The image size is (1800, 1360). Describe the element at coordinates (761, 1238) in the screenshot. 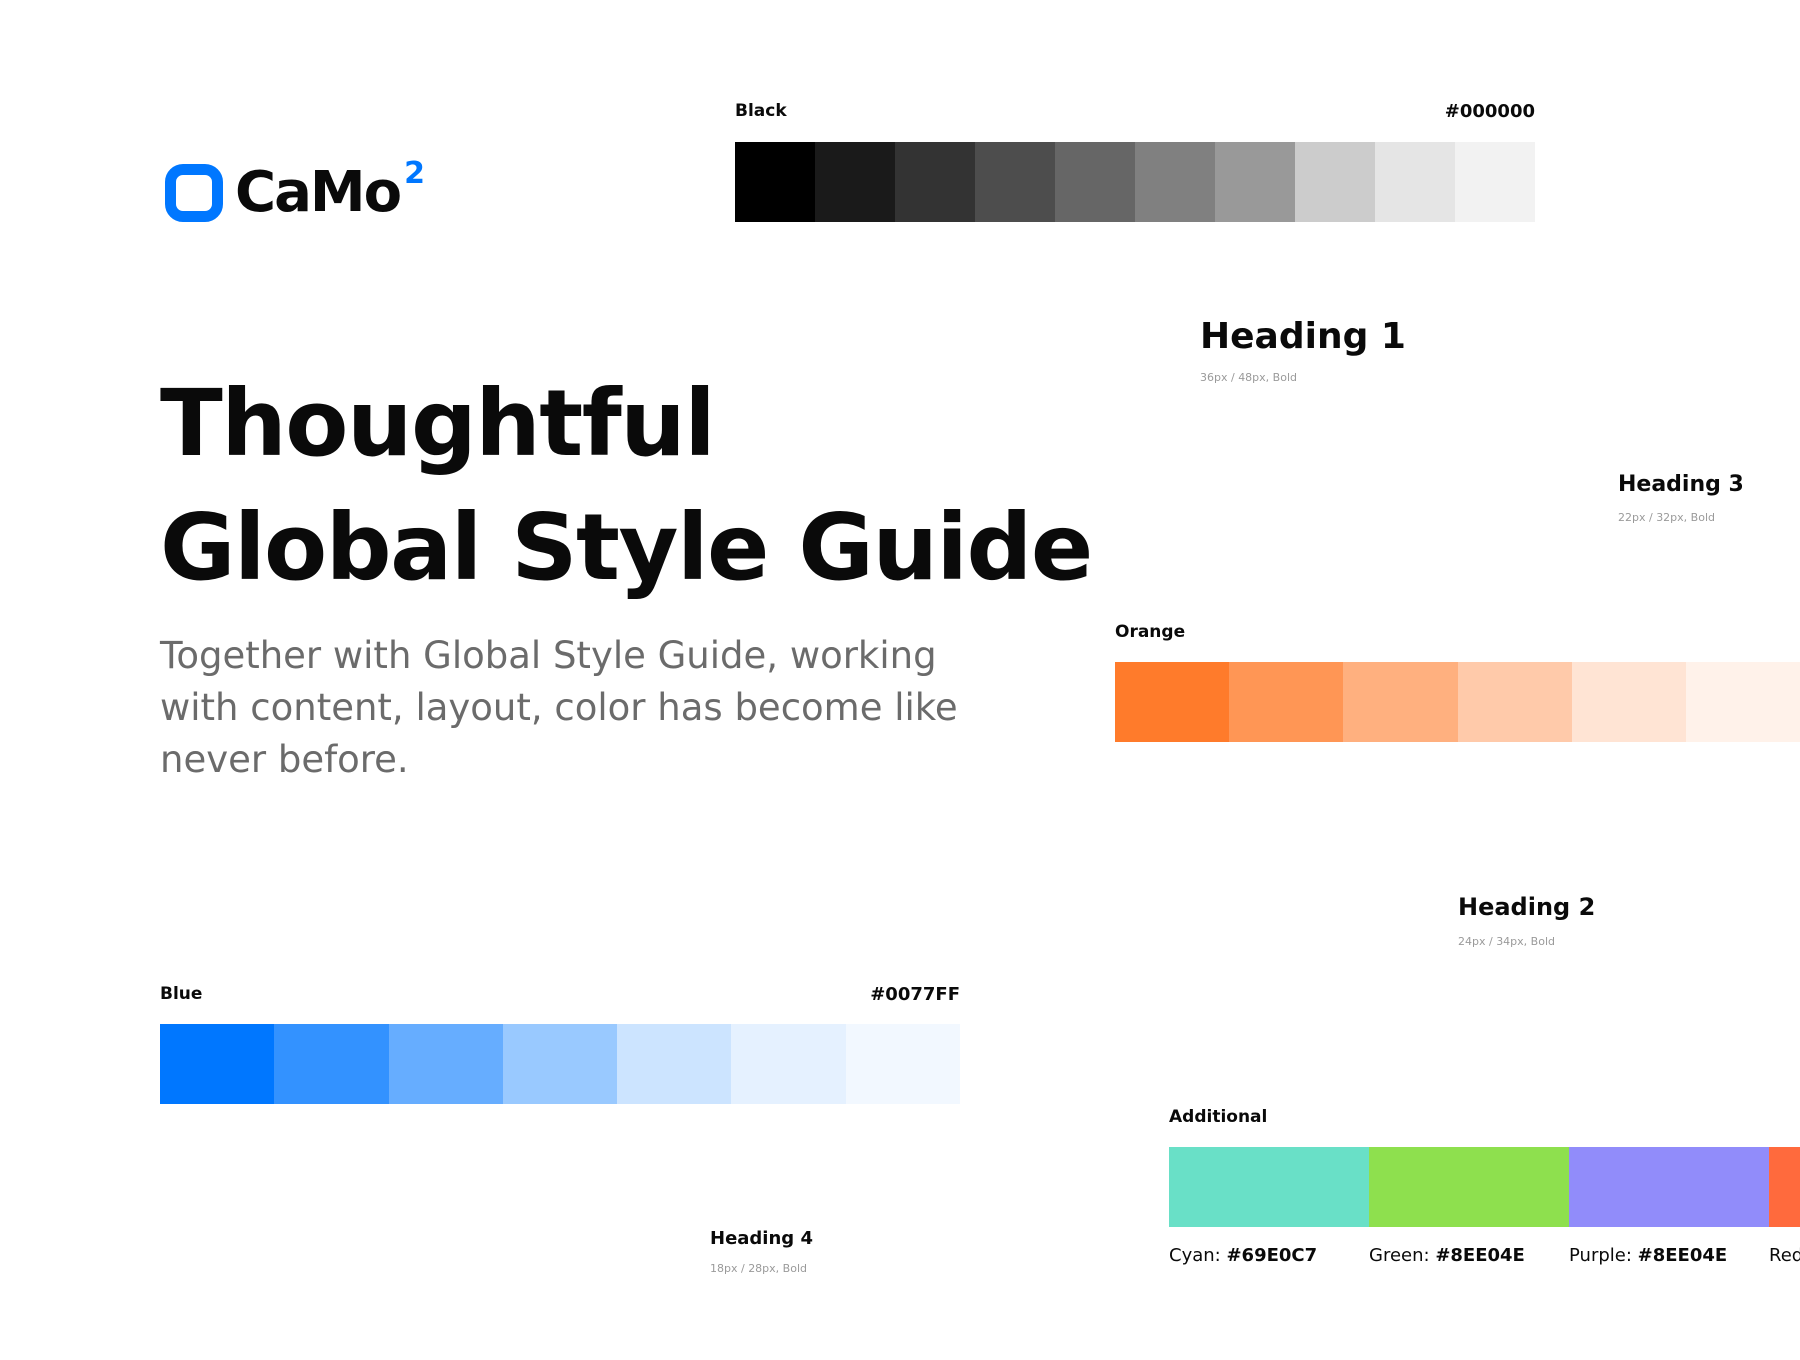

I see `heading-4-specimen: Heading 4` at that location.